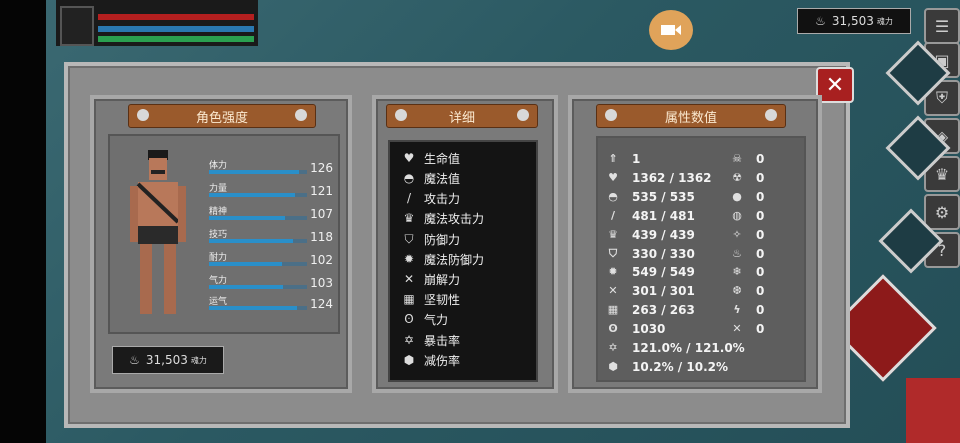  I want to click on detail-item: ✡ 暴击率, so click(431, 340).